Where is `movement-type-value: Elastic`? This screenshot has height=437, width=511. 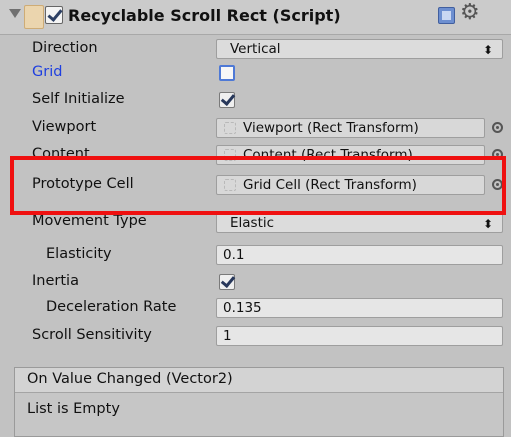
movement-type-value: Elastic is located at coordinates (252, 223).